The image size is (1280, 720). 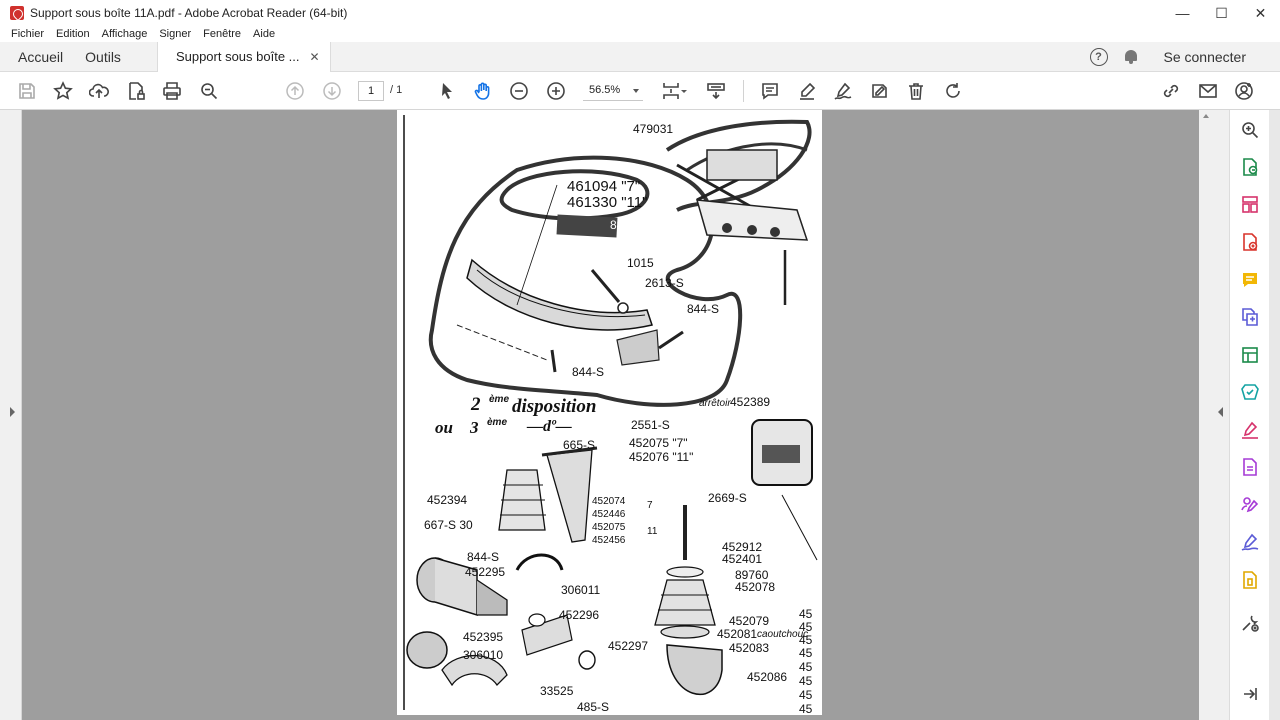 I want to click on lock-file-icon, so click(x=136, y=91).